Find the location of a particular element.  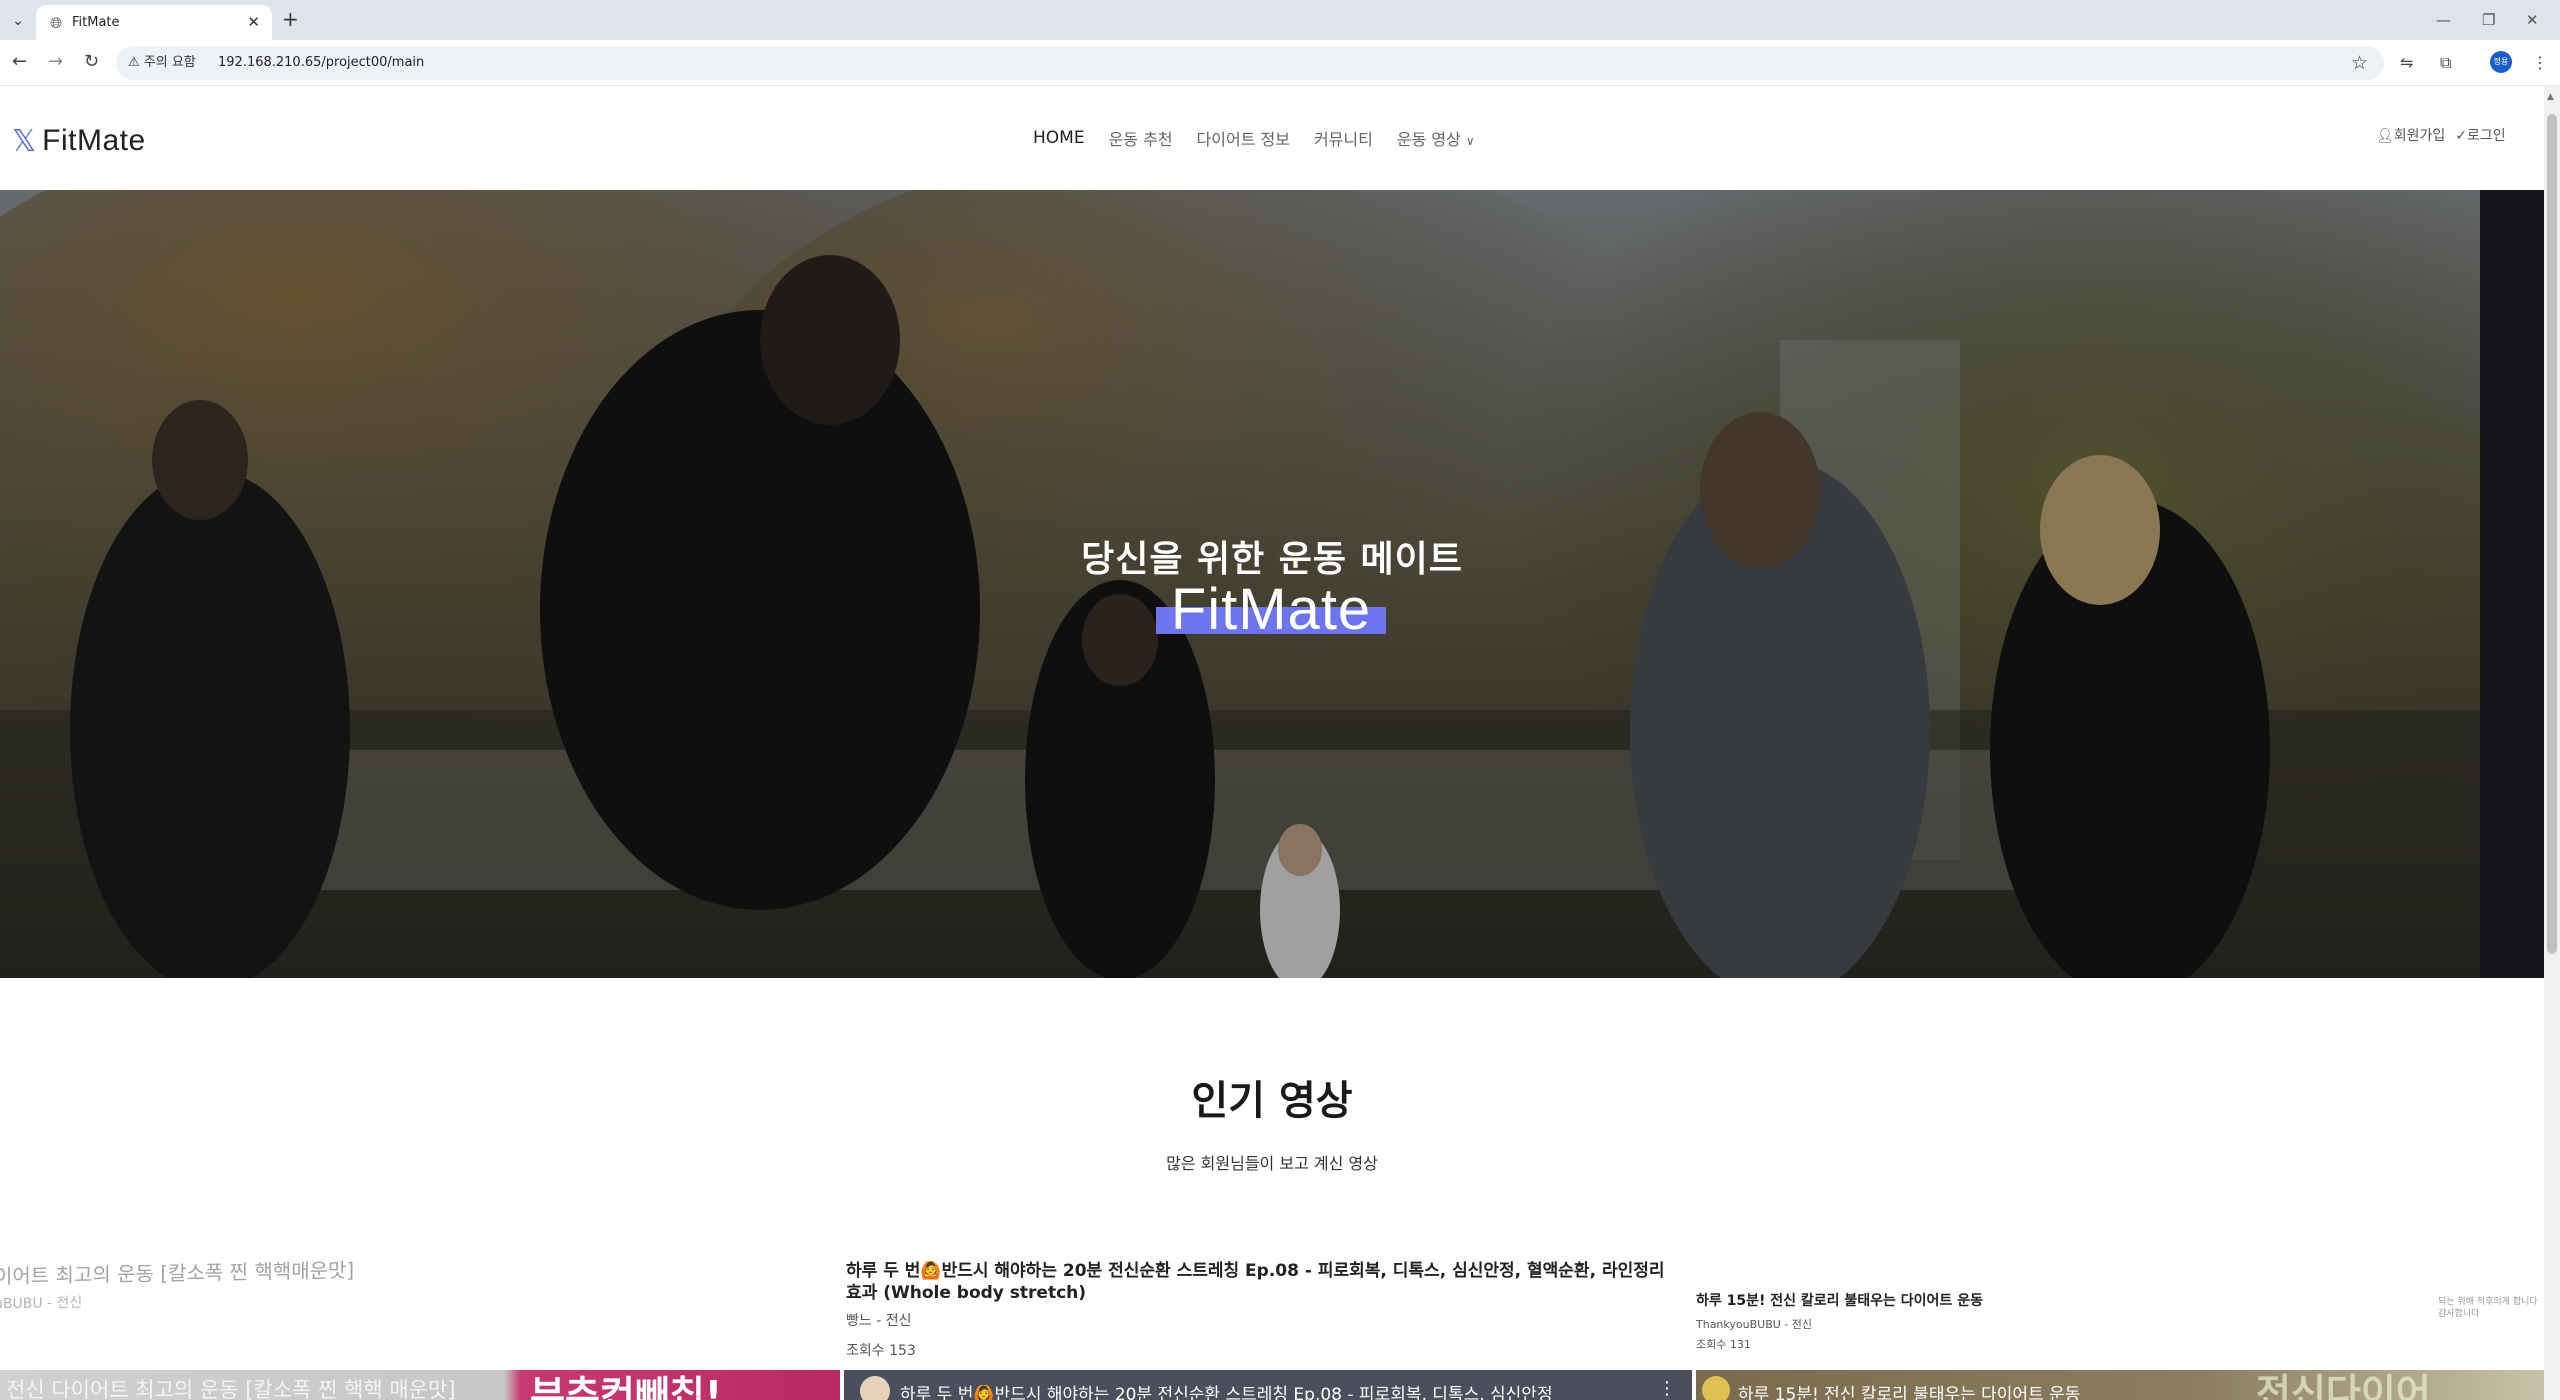

user-icon: 👤︎ is located at coordinates (2385, 136).